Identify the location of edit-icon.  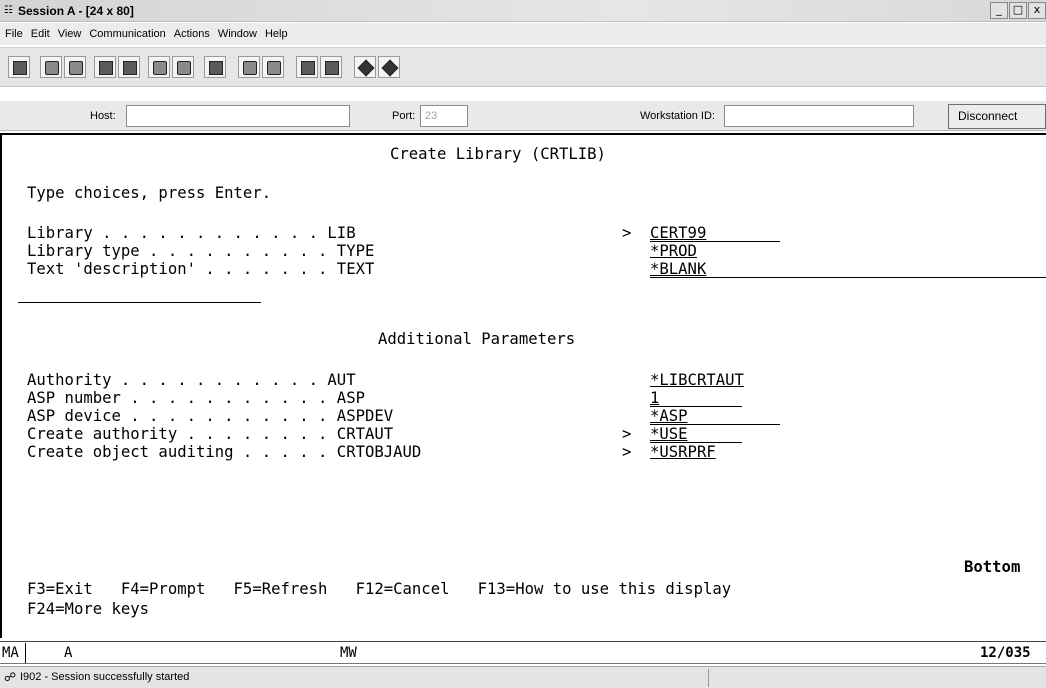
(389, 67).